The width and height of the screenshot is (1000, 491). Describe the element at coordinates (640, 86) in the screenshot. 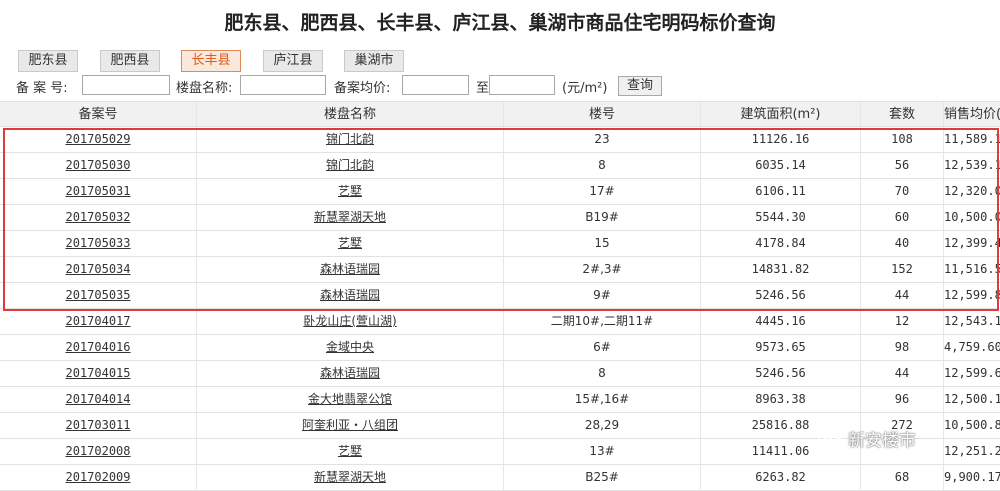

I see `query-button: 查询` at that location.